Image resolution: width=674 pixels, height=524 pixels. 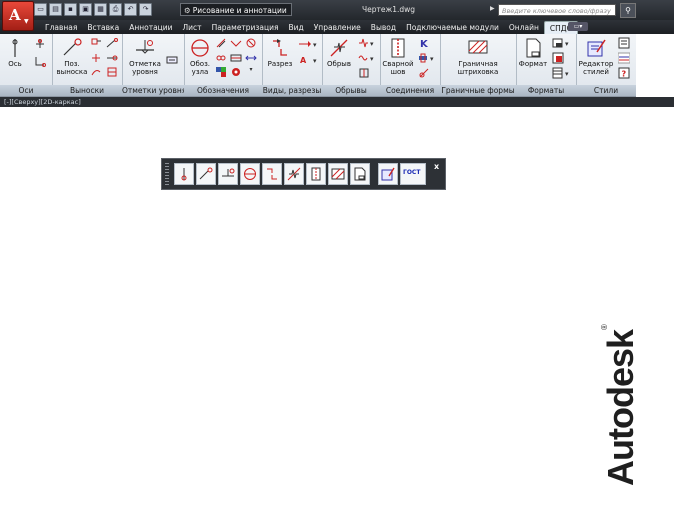 I want to click on slope-icon, so click(x=221, y=43).